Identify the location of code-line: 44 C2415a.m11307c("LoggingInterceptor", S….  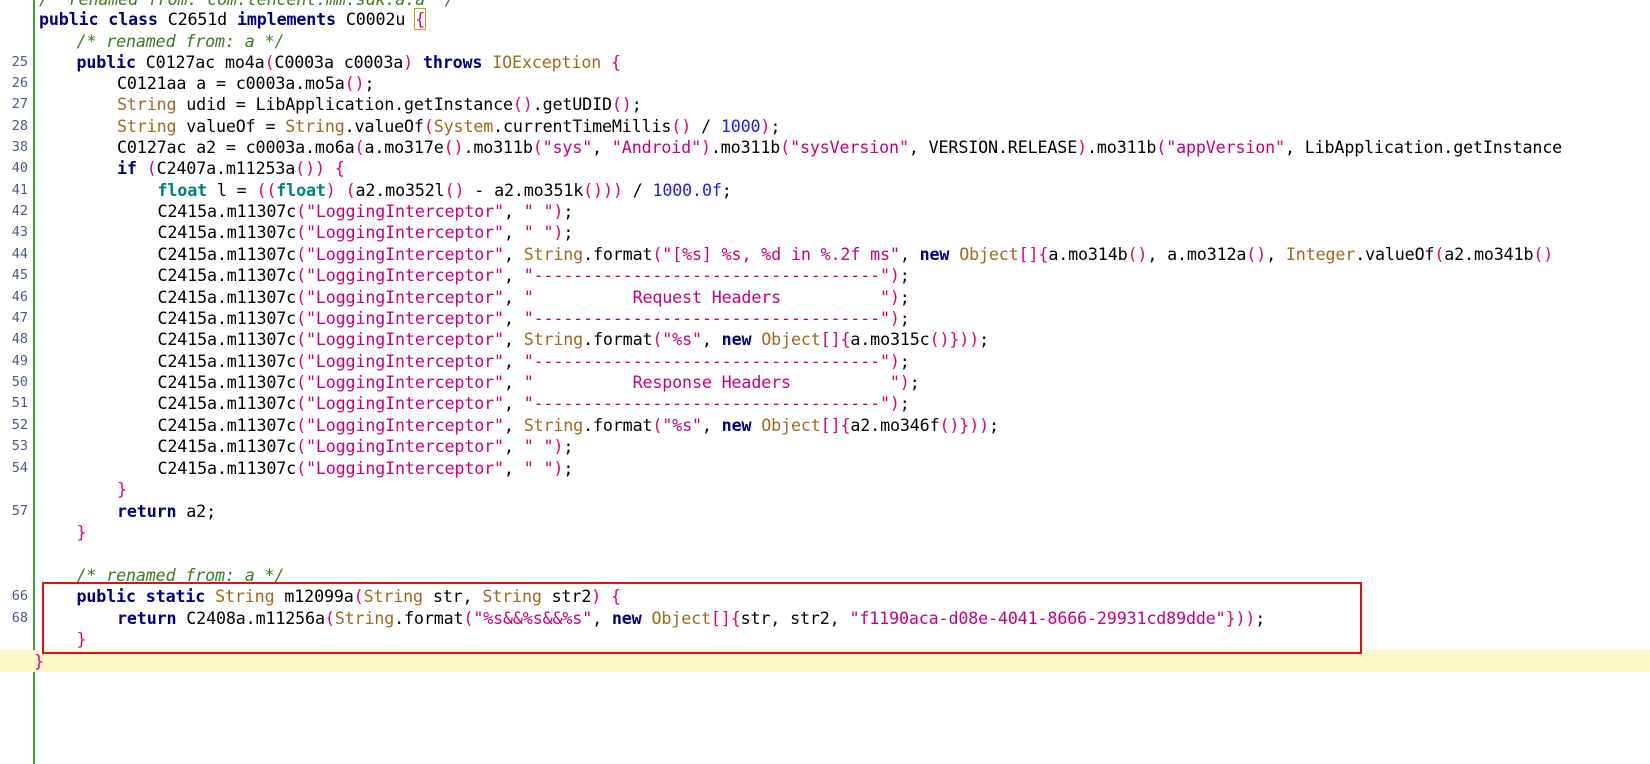
(825, 254).